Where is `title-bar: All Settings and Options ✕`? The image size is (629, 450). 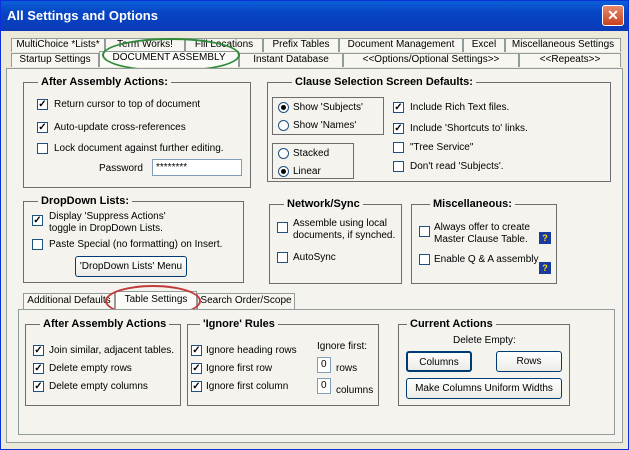
title-bar: All Settings and Options ✕ is located at coordinates (314, 16).